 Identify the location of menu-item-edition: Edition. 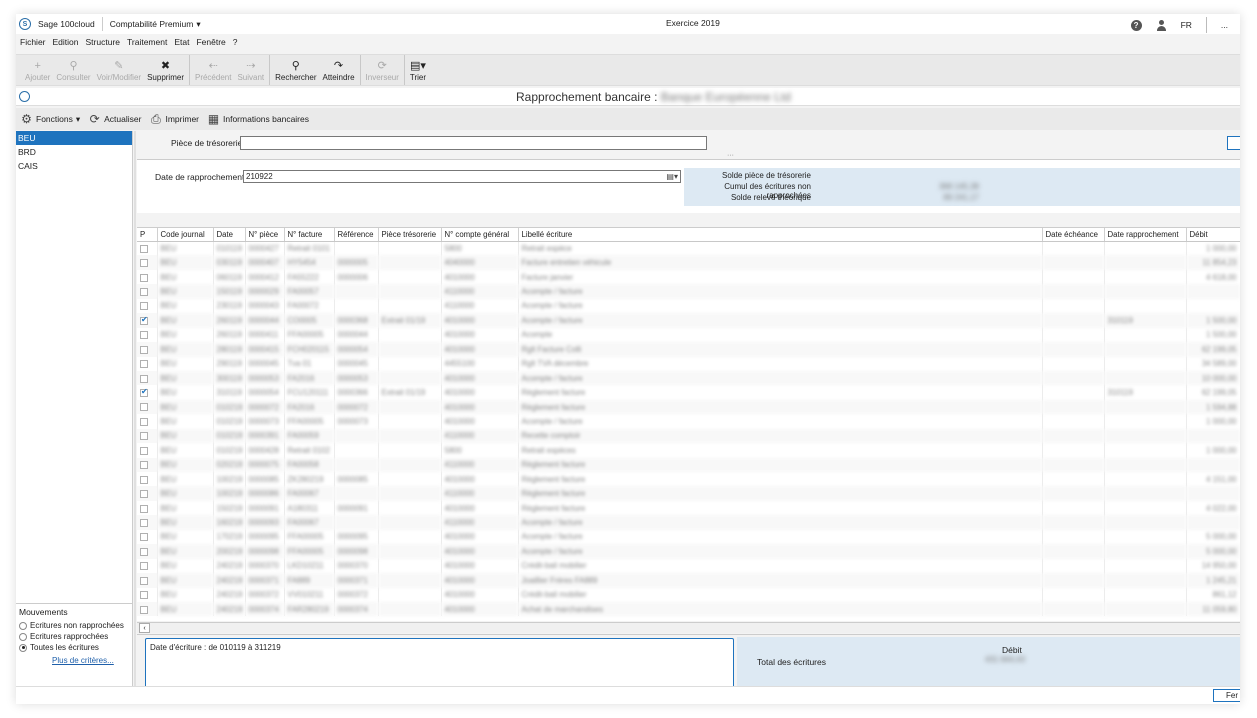
(66, 44).